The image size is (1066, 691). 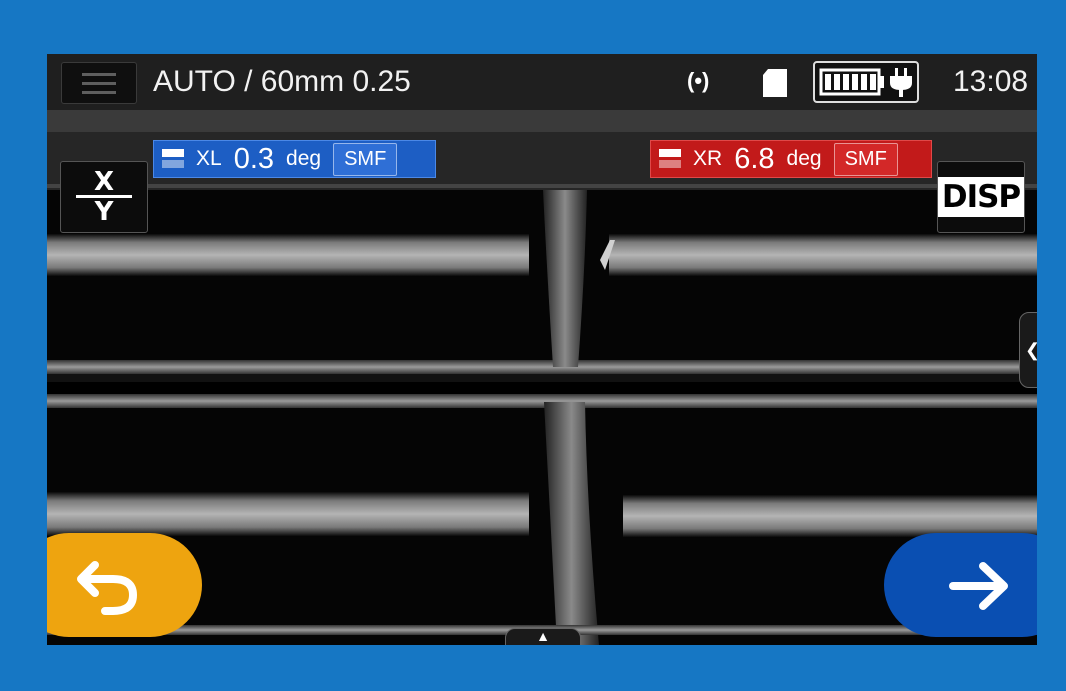 What do you see at coordinates (542, 82) in the screenshot?
I see `status-bar: AUTO / 60mm 0.25 (•) 13:08` at bounding box center [542, 82].